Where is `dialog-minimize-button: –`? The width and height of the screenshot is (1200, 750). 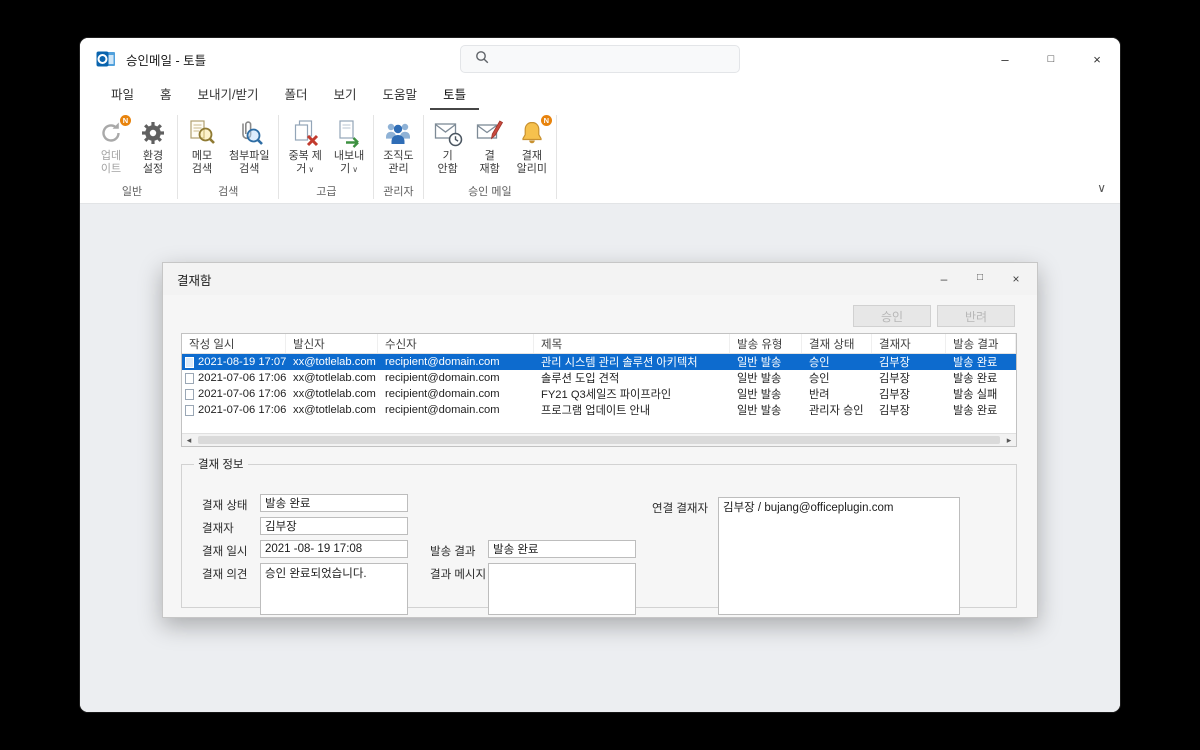 dialog-minimize-button: – is located at coordinates (944, 279).